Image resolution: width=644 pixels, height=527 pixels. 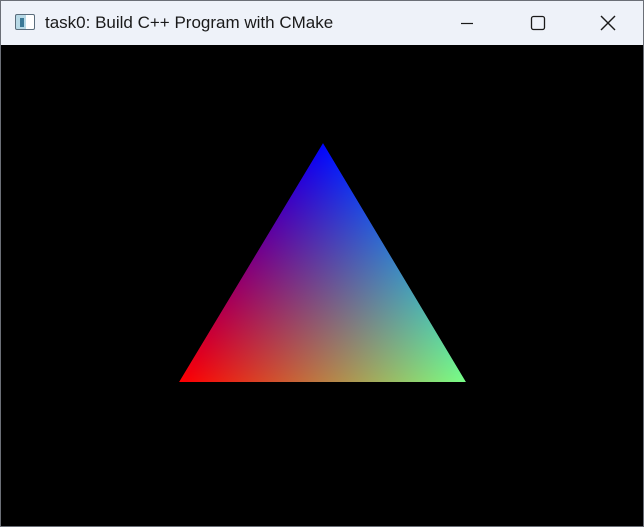 I want to click on title-bar: task0: Build C++ Program with CMake, so click(x=322, y=23).